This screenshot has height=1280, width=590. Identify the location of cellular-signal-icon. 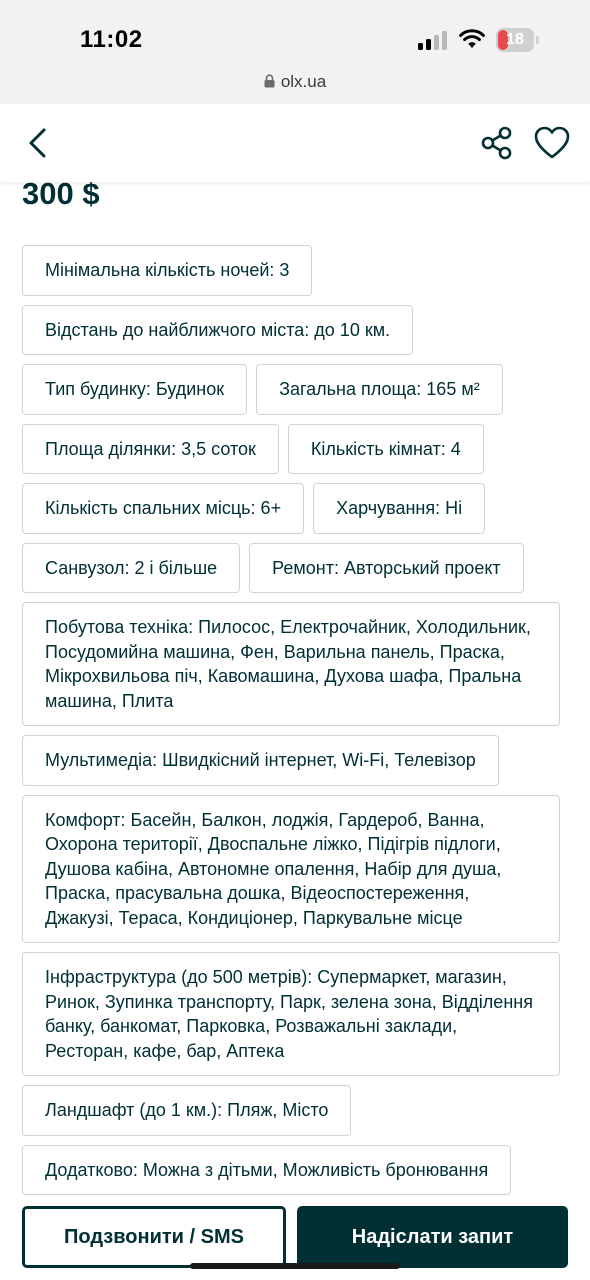
(434, 40).